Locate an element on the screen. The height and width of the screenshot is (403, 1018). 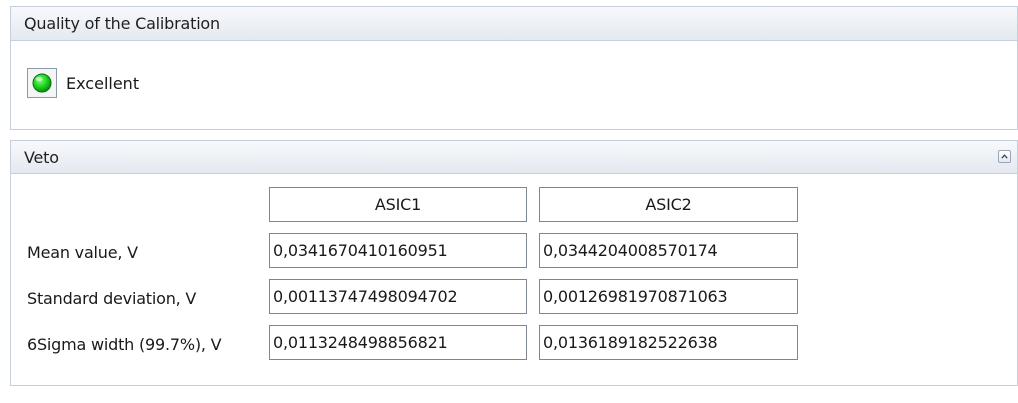
quality-status: Excellent is located at coordinates (83, 83).